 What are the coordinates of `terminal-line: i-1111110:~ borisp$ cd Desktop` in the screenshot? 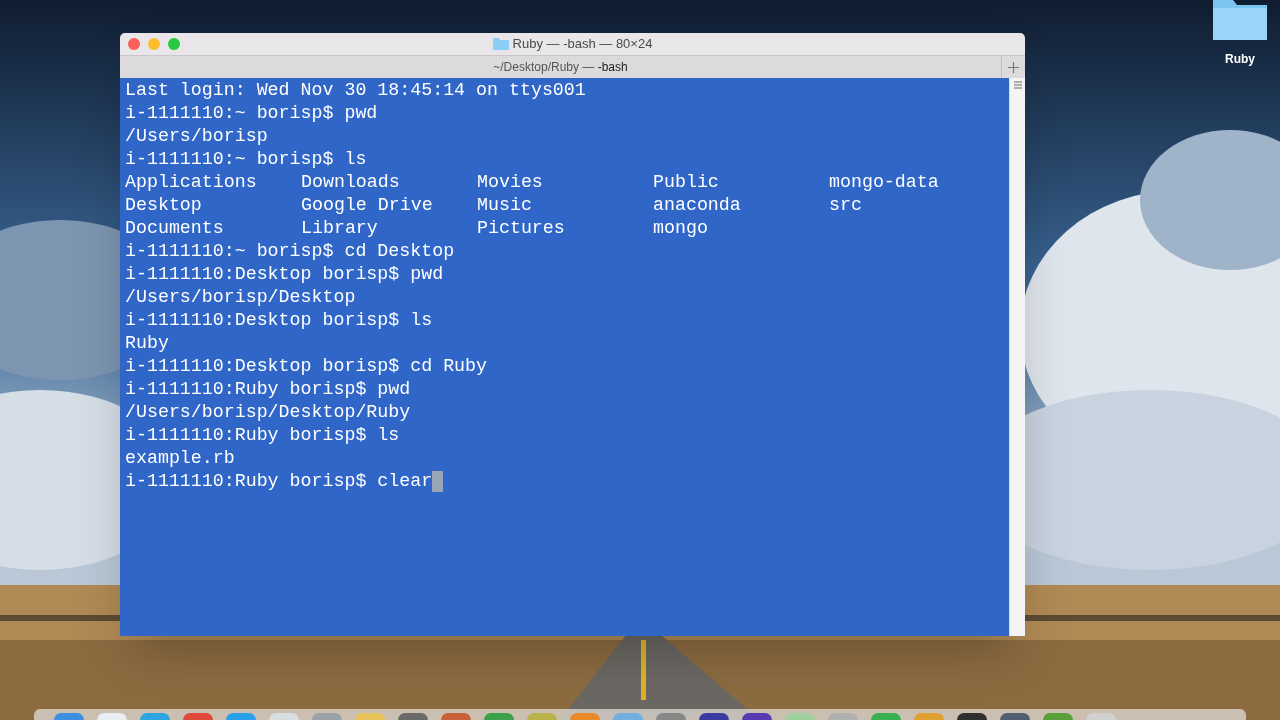 It's located at (290, 251).